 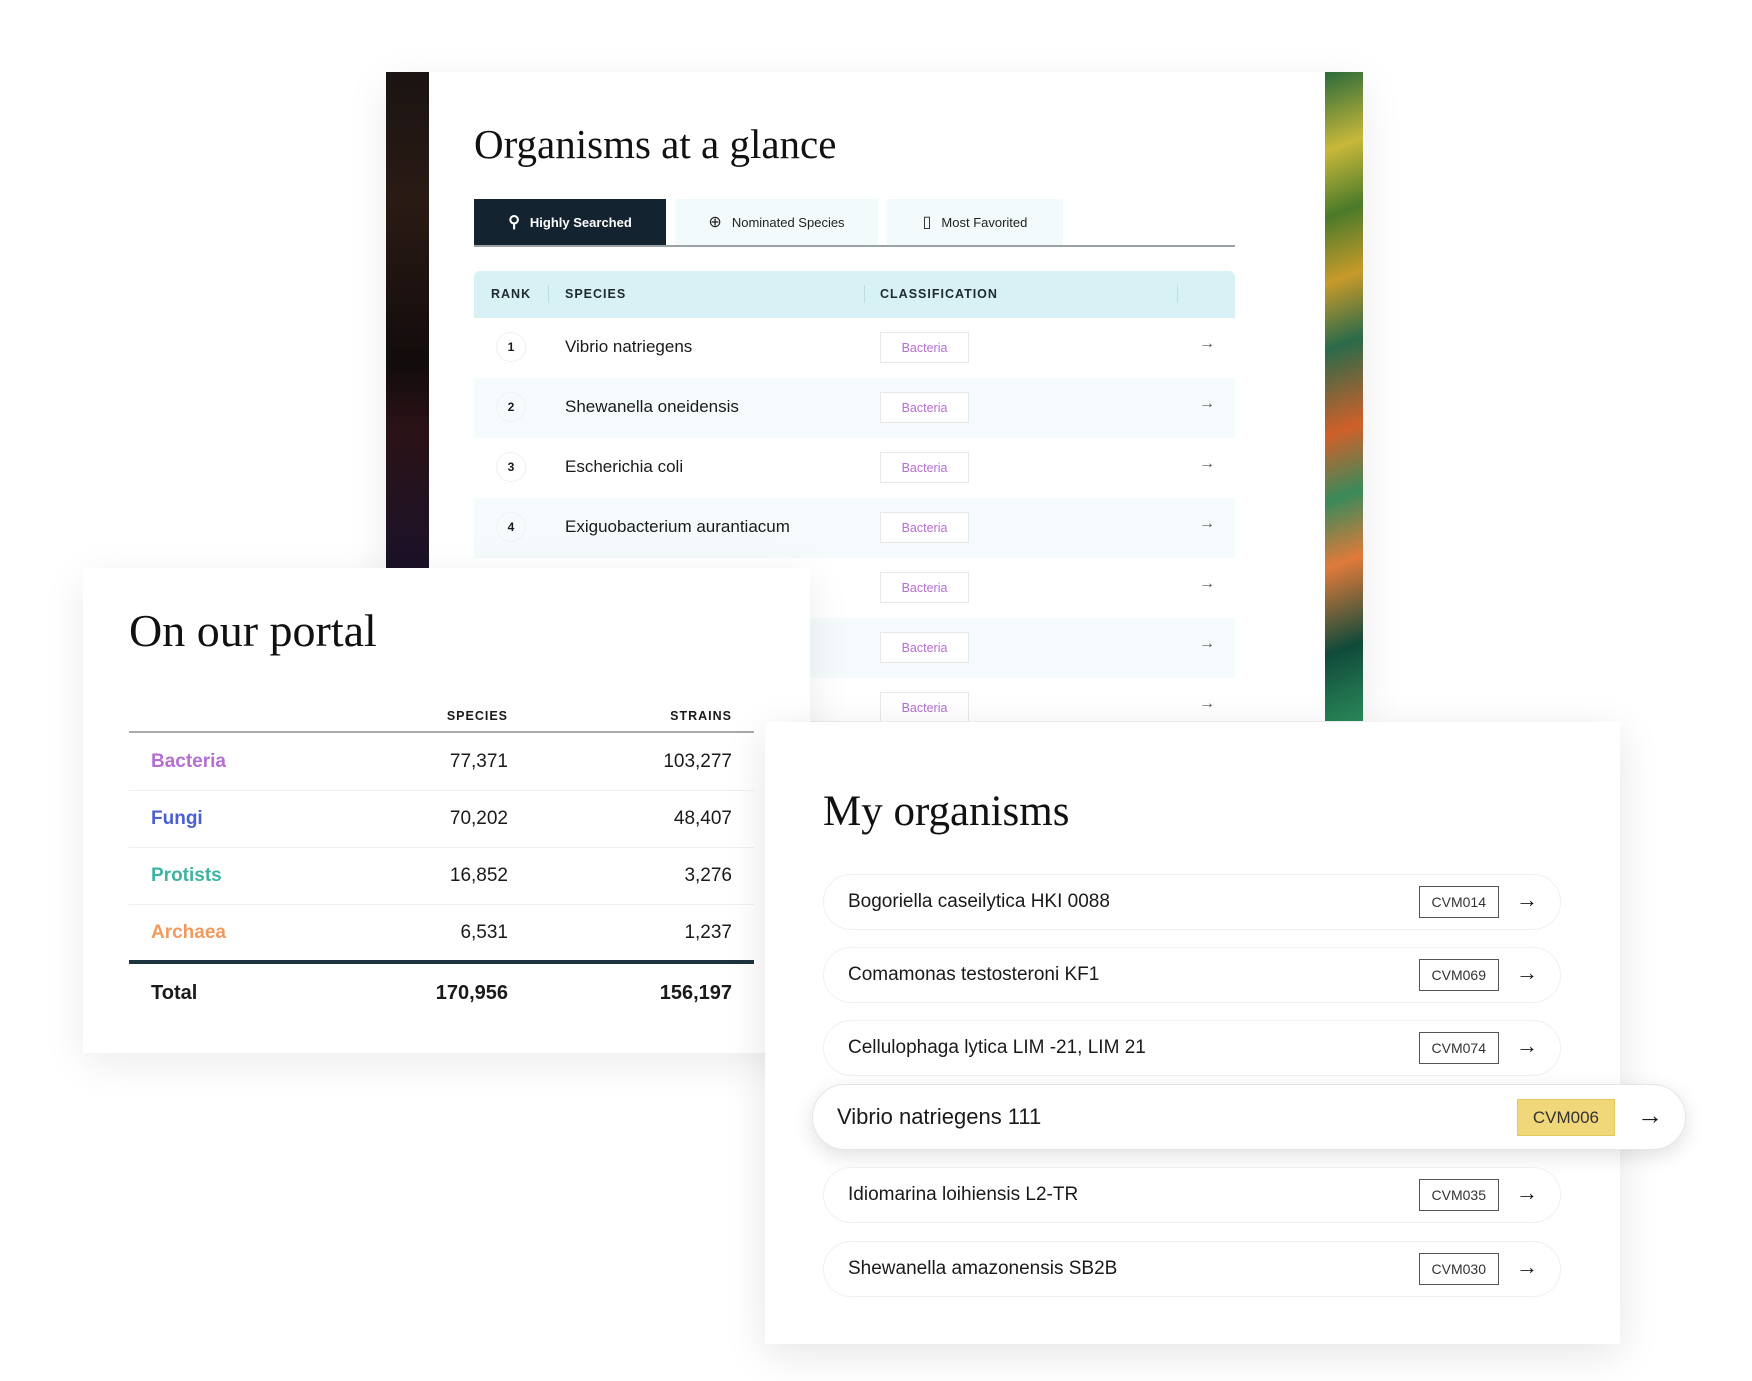 What do you see at coordinates (701, 716) in the screenshot?
I see `col-strains: STRAINS` at bounding box center [701, 716].